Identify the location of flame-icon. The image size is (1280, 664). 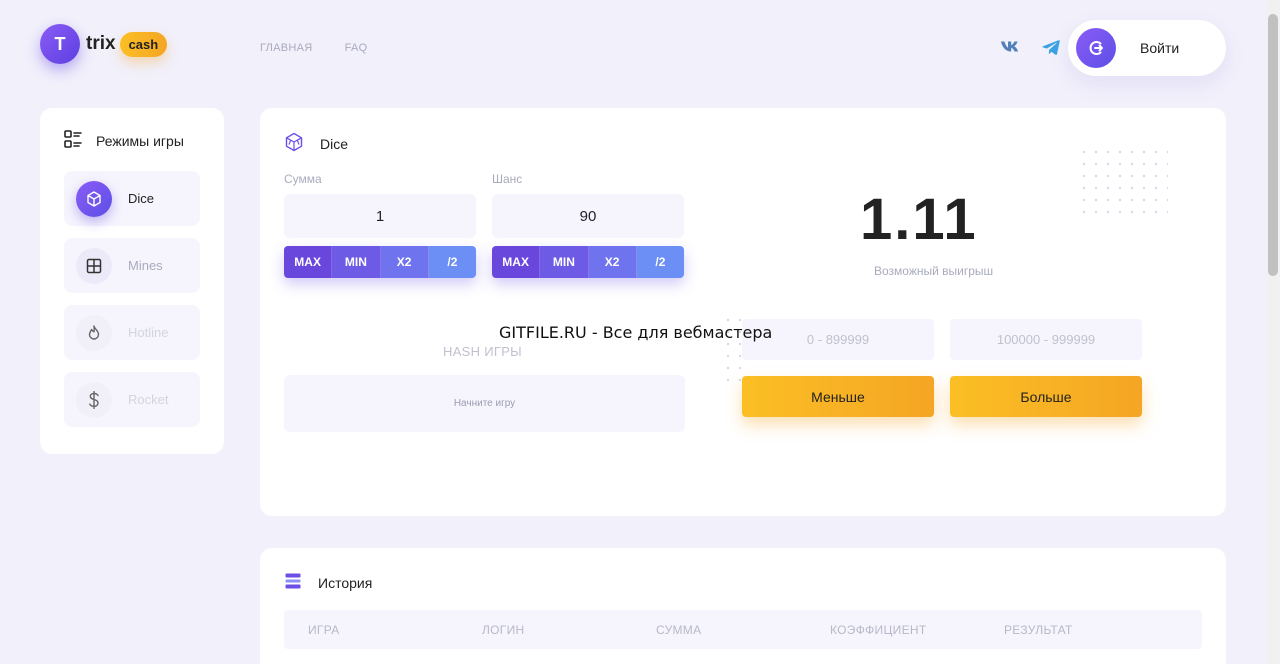
(94, 332).